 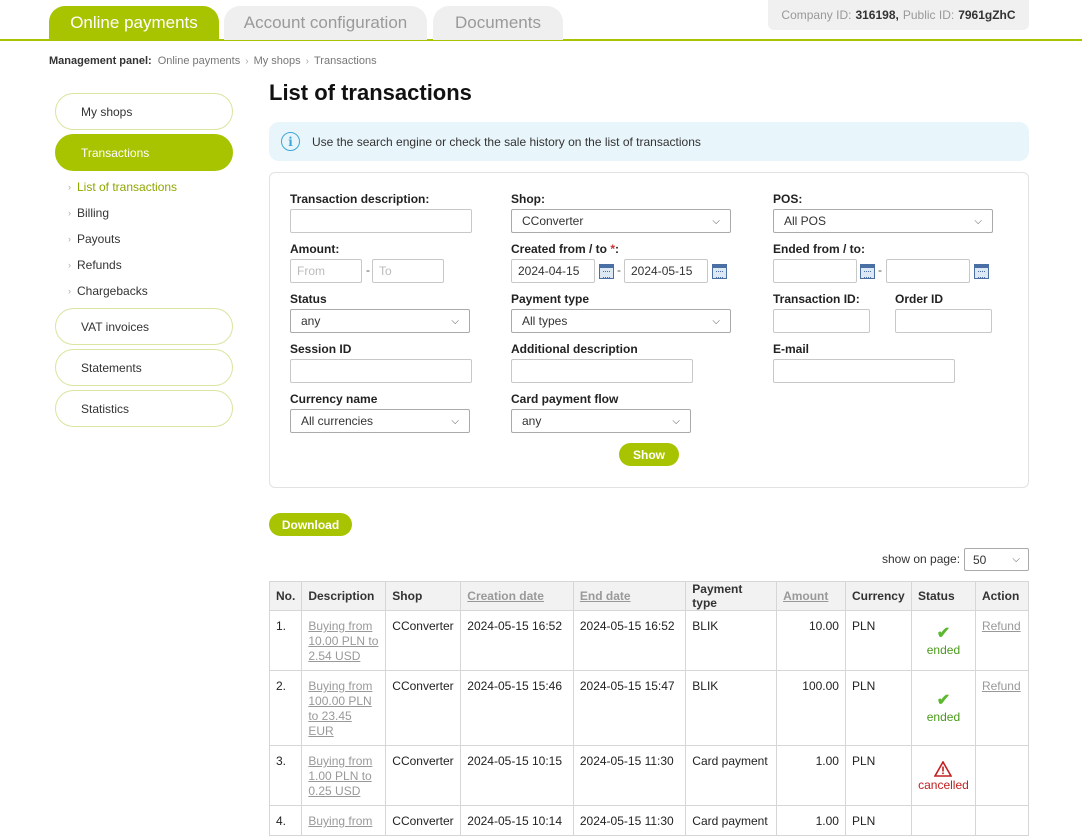 What do you see at coordinates (1002, 708) in the screenshot?
I see `cell-action: Refund` at bounding box center [1002, 708].